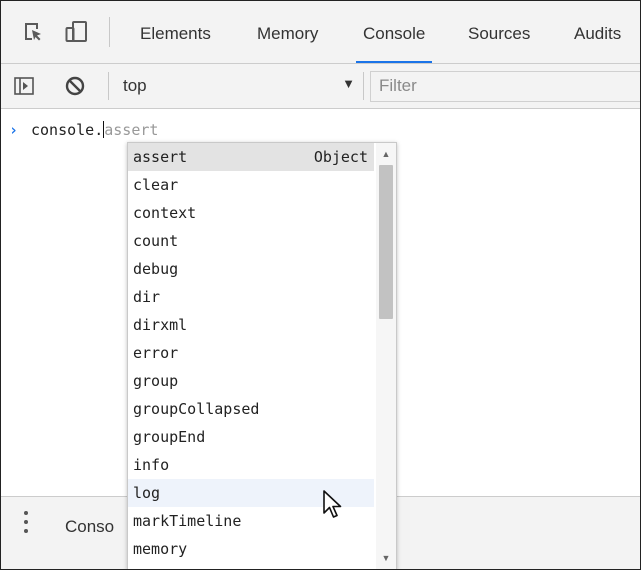 The height and width of the screenshot is (570, 641). Describe the element at coordinates (251, 437) in the screenshot. I see `suggestion-item: groupEnd` at that location.